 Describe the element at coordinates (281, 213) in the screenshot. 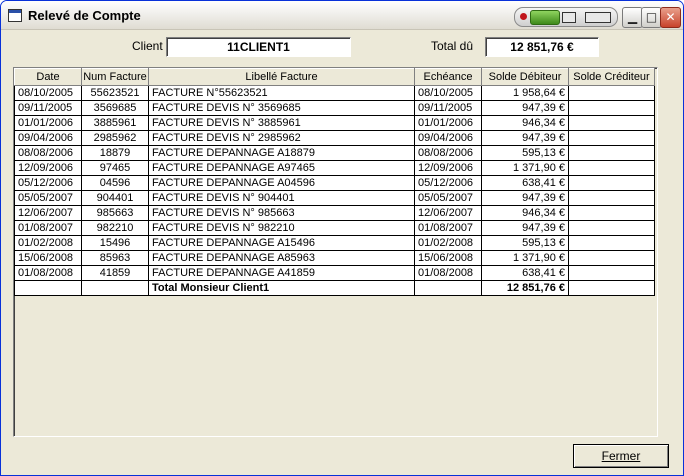

I see `table-cell: FACTURE DEVIS N° 985663` at that location.